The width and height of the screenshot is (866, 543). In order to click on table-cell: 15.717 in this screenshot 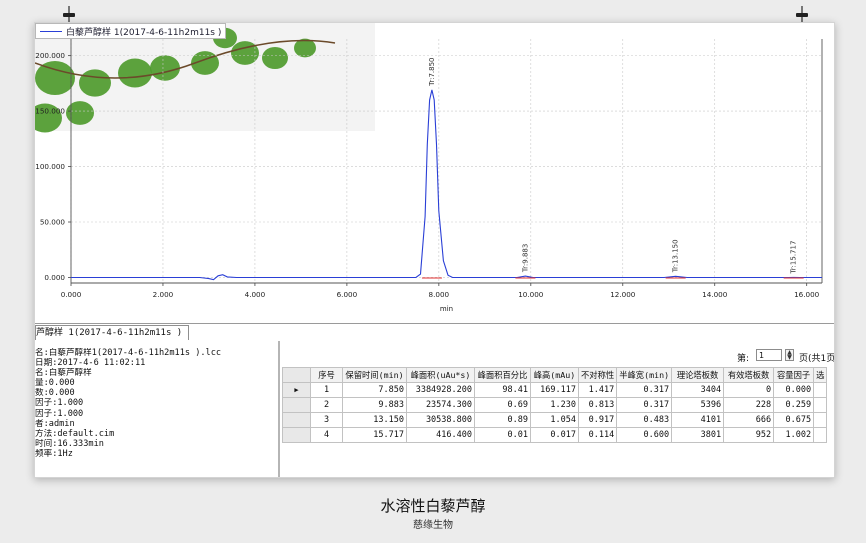, I will do `click(374, 435)`.